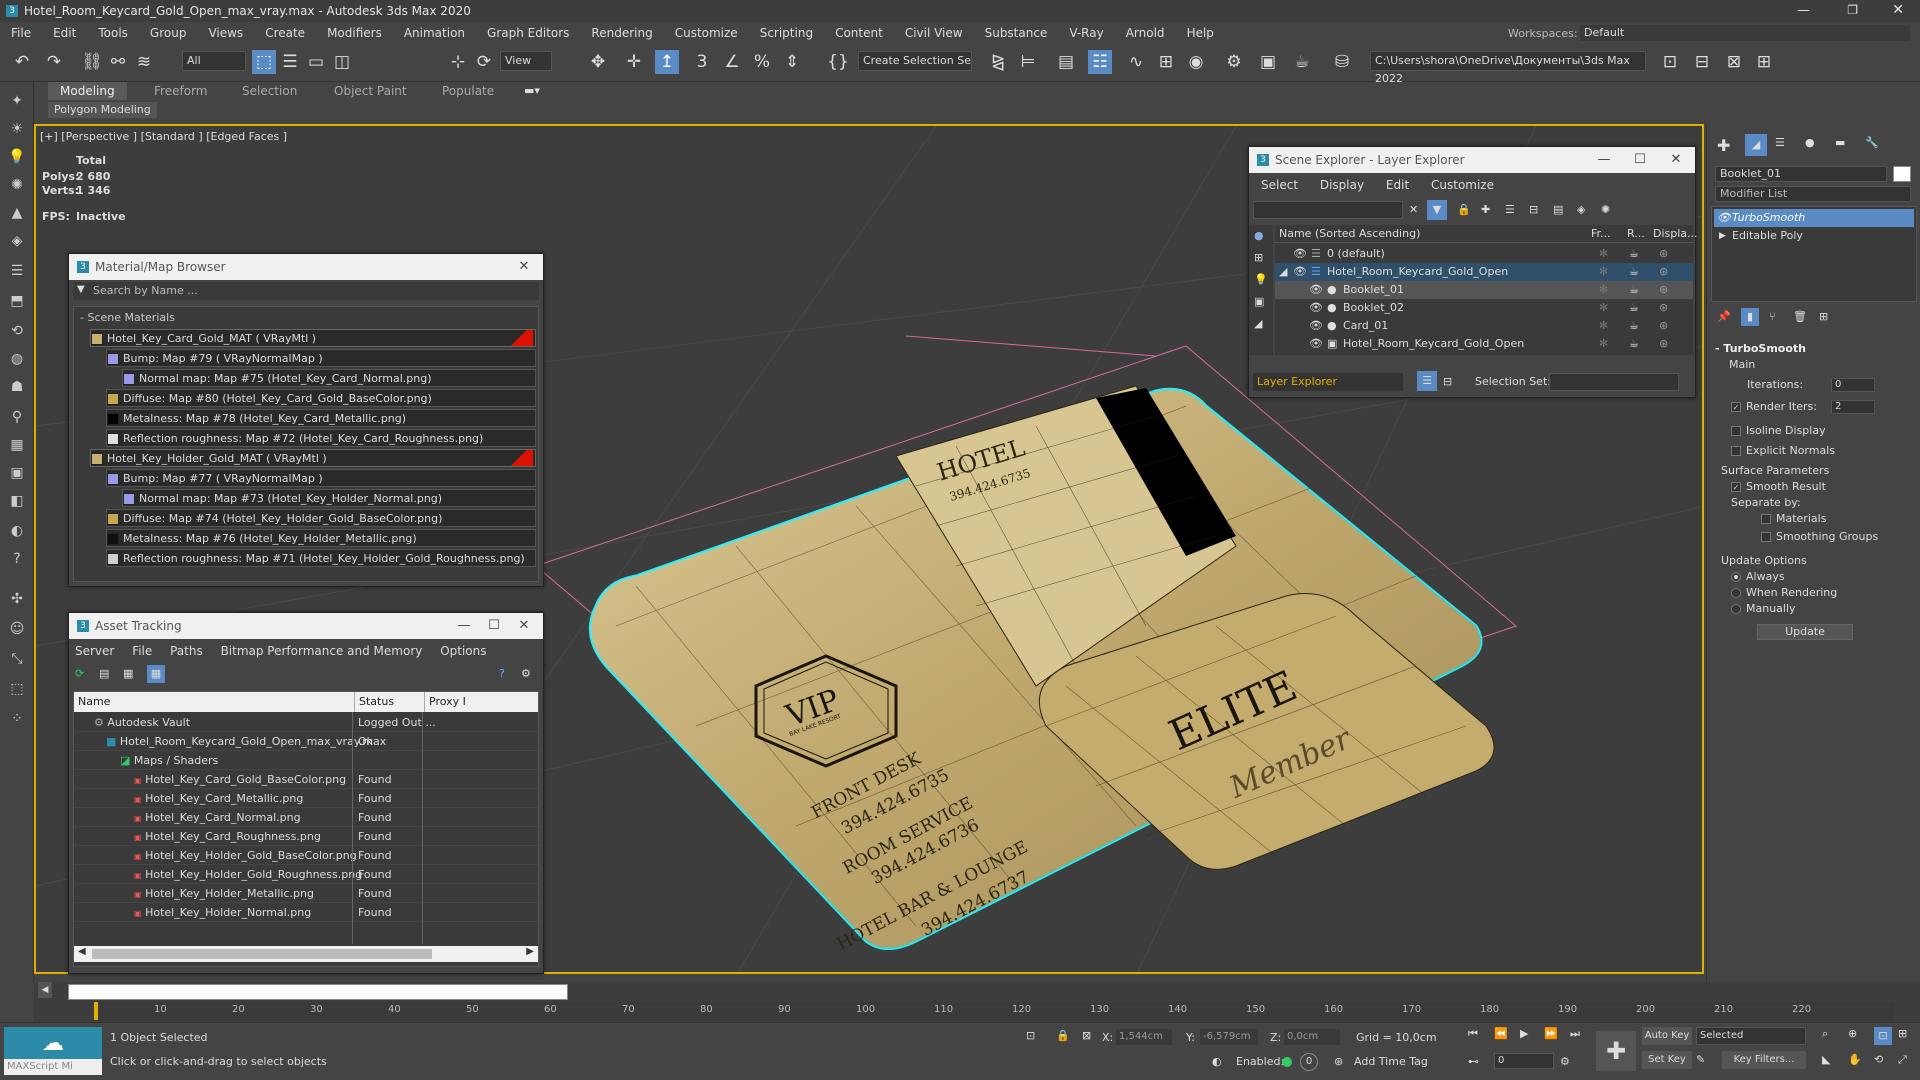 This screenshot has height=1080, width=1920. I want to click on always-radio, so click(1736, 577).